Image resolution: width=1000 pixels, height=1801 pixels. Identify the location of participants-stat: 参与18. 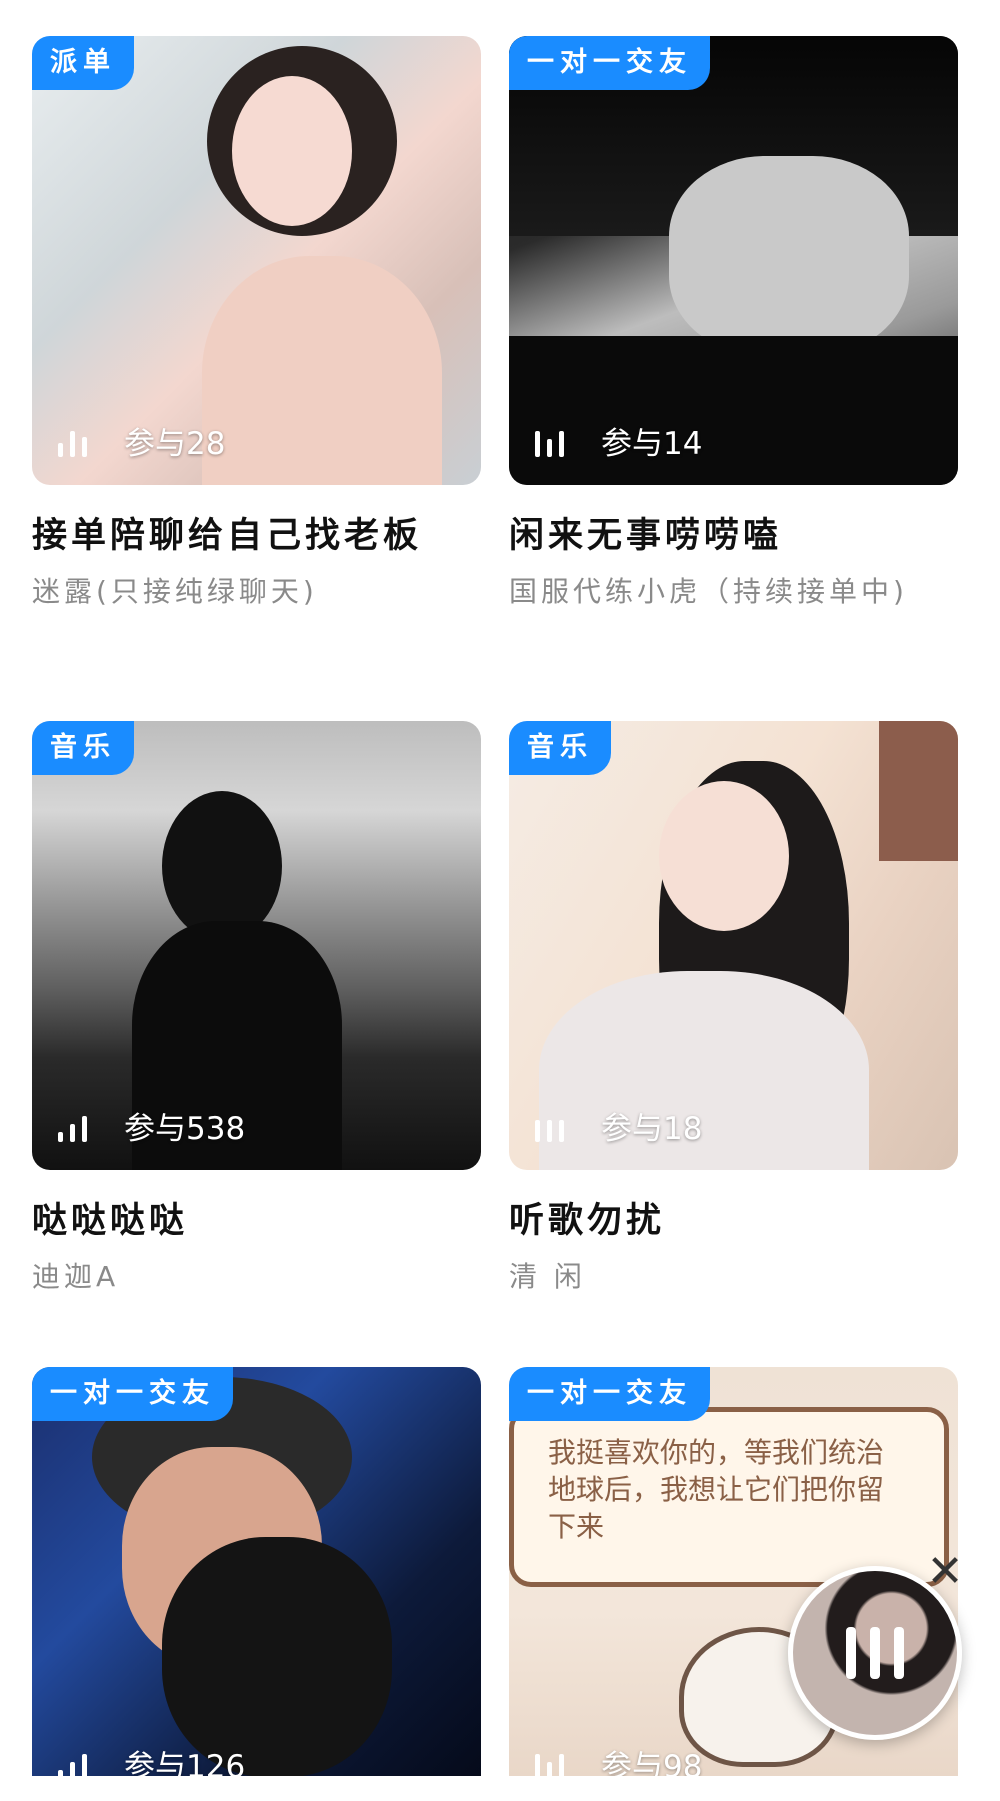
(618, 1125).